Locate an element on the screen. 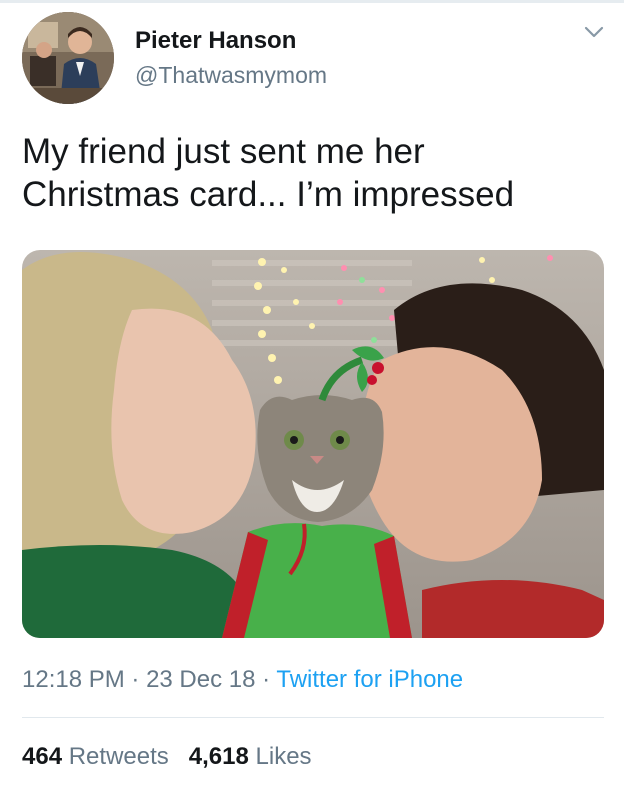 This screenshot has width=624, height=796. likes-count: 4,618 is located at coordinates (218, 756).